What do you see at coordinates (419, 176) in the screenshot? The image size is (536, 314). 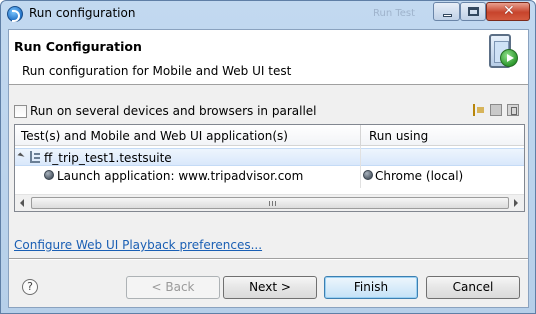 I see `run-using-value: Chrome (local)` at bounding box center [419, 176].